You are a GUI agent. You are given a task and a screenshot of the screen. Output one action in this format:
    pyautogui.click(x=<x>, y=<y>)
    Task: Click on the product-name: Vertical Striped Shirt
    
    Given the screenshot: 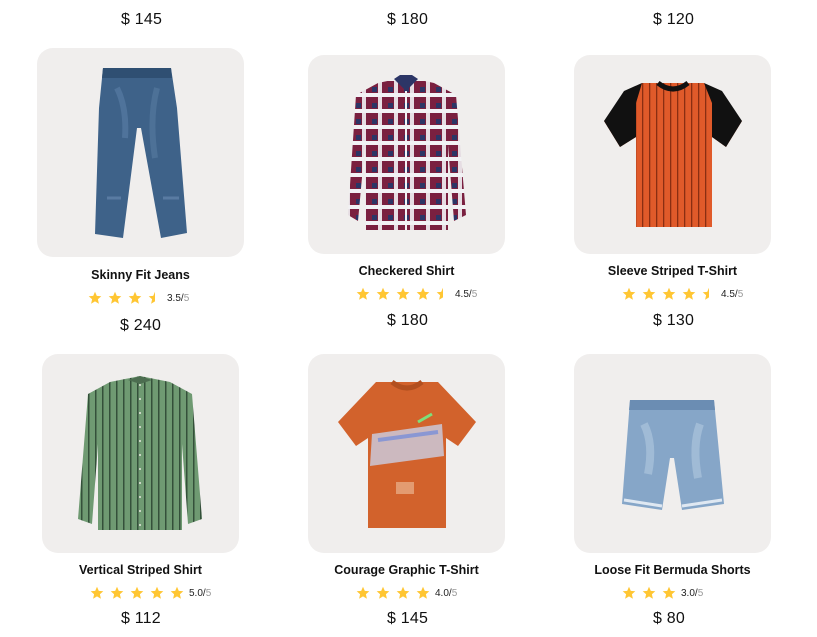 What is the action you would take?
    pyautogui.click(x=140, y=570)
    